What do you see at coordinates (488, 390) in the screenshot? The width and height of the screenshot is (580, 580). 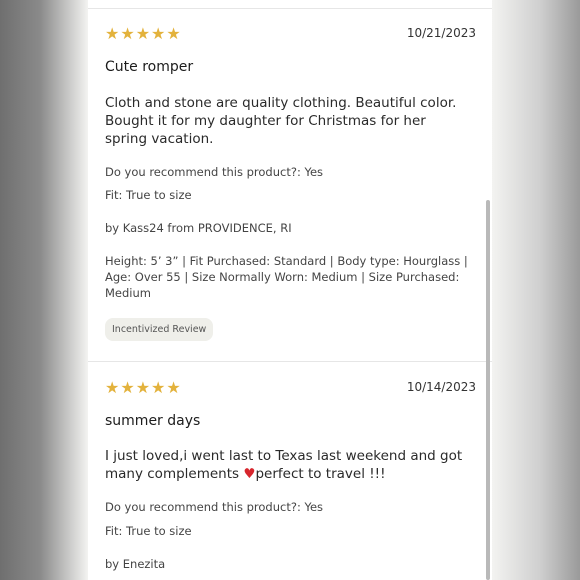 I see `scrollbar` at bounding box center [488, 390].